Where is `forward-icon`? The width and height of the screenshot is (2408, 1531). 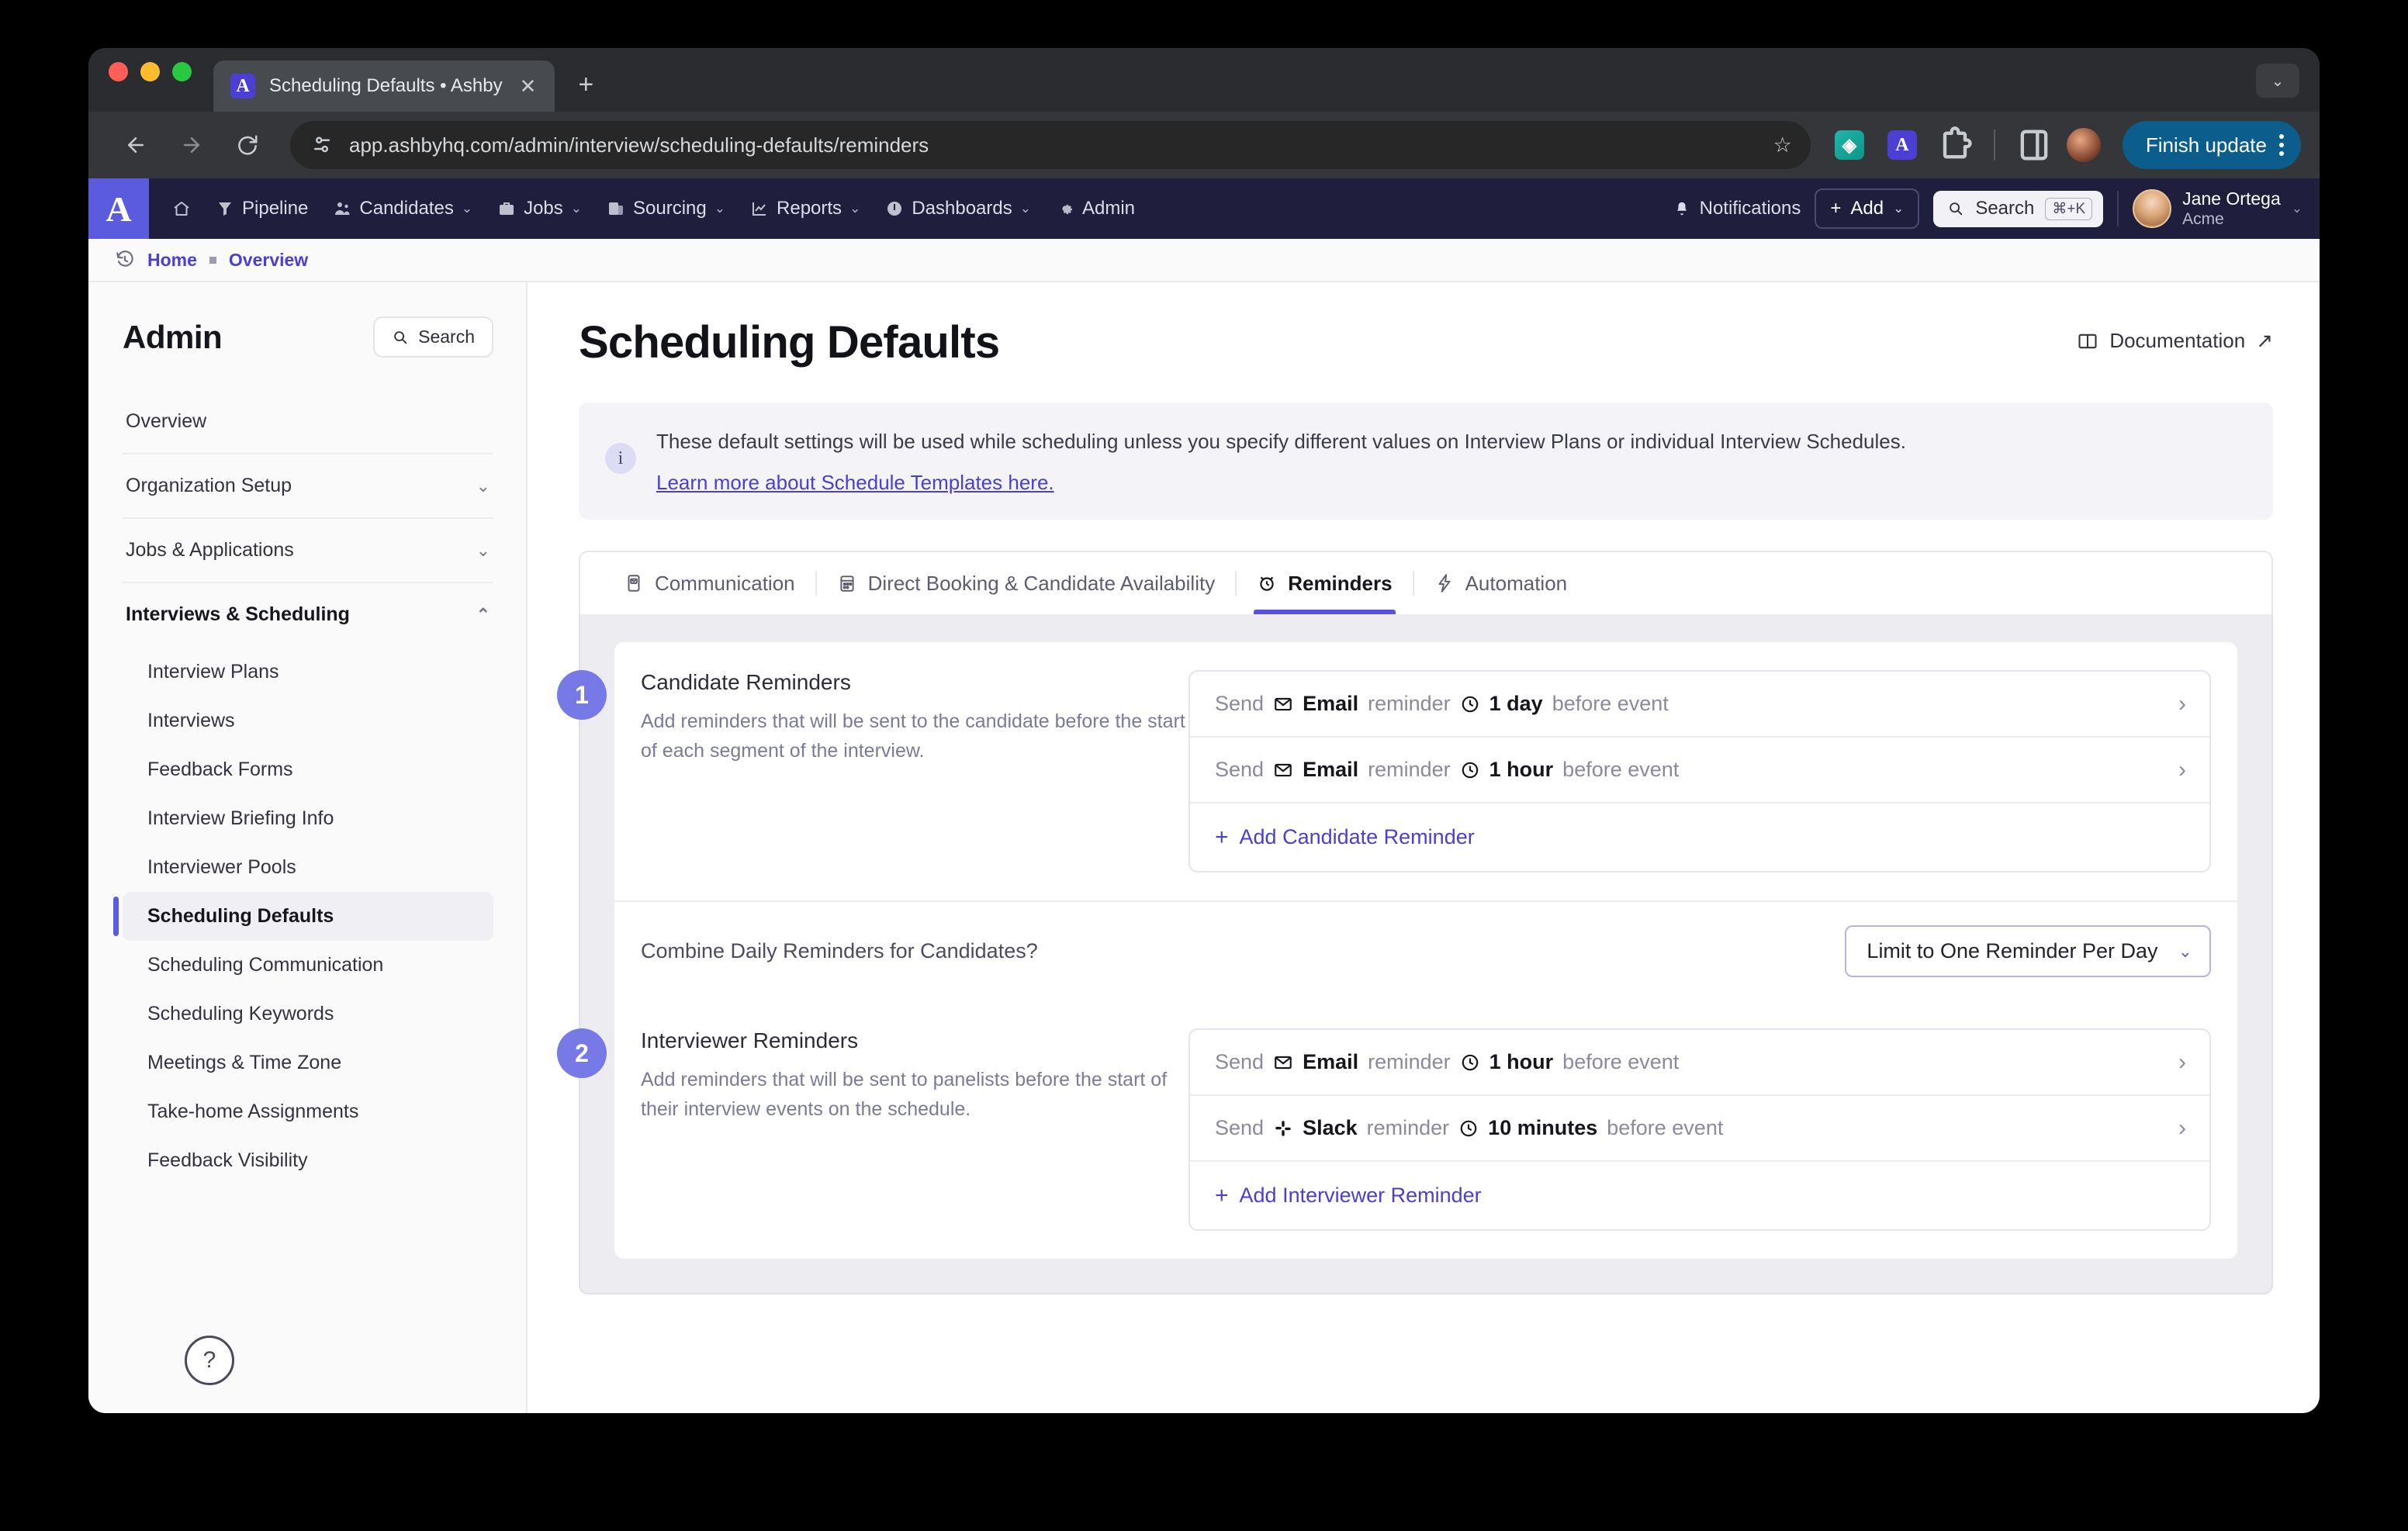
forward-icon is located at coordinates (192, 145).